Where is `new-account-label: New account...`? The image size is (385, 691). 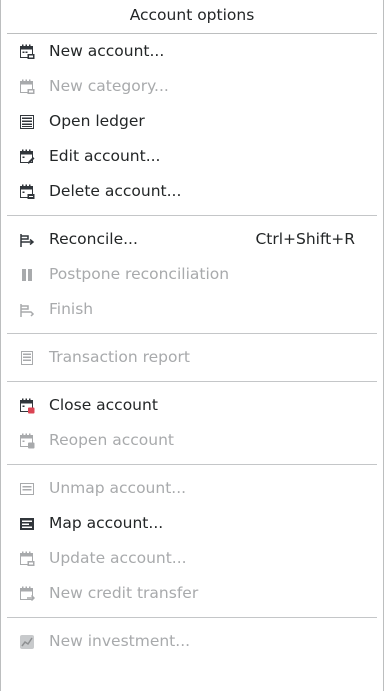 new-account-label: New account... is located at coordinates (107, 51).